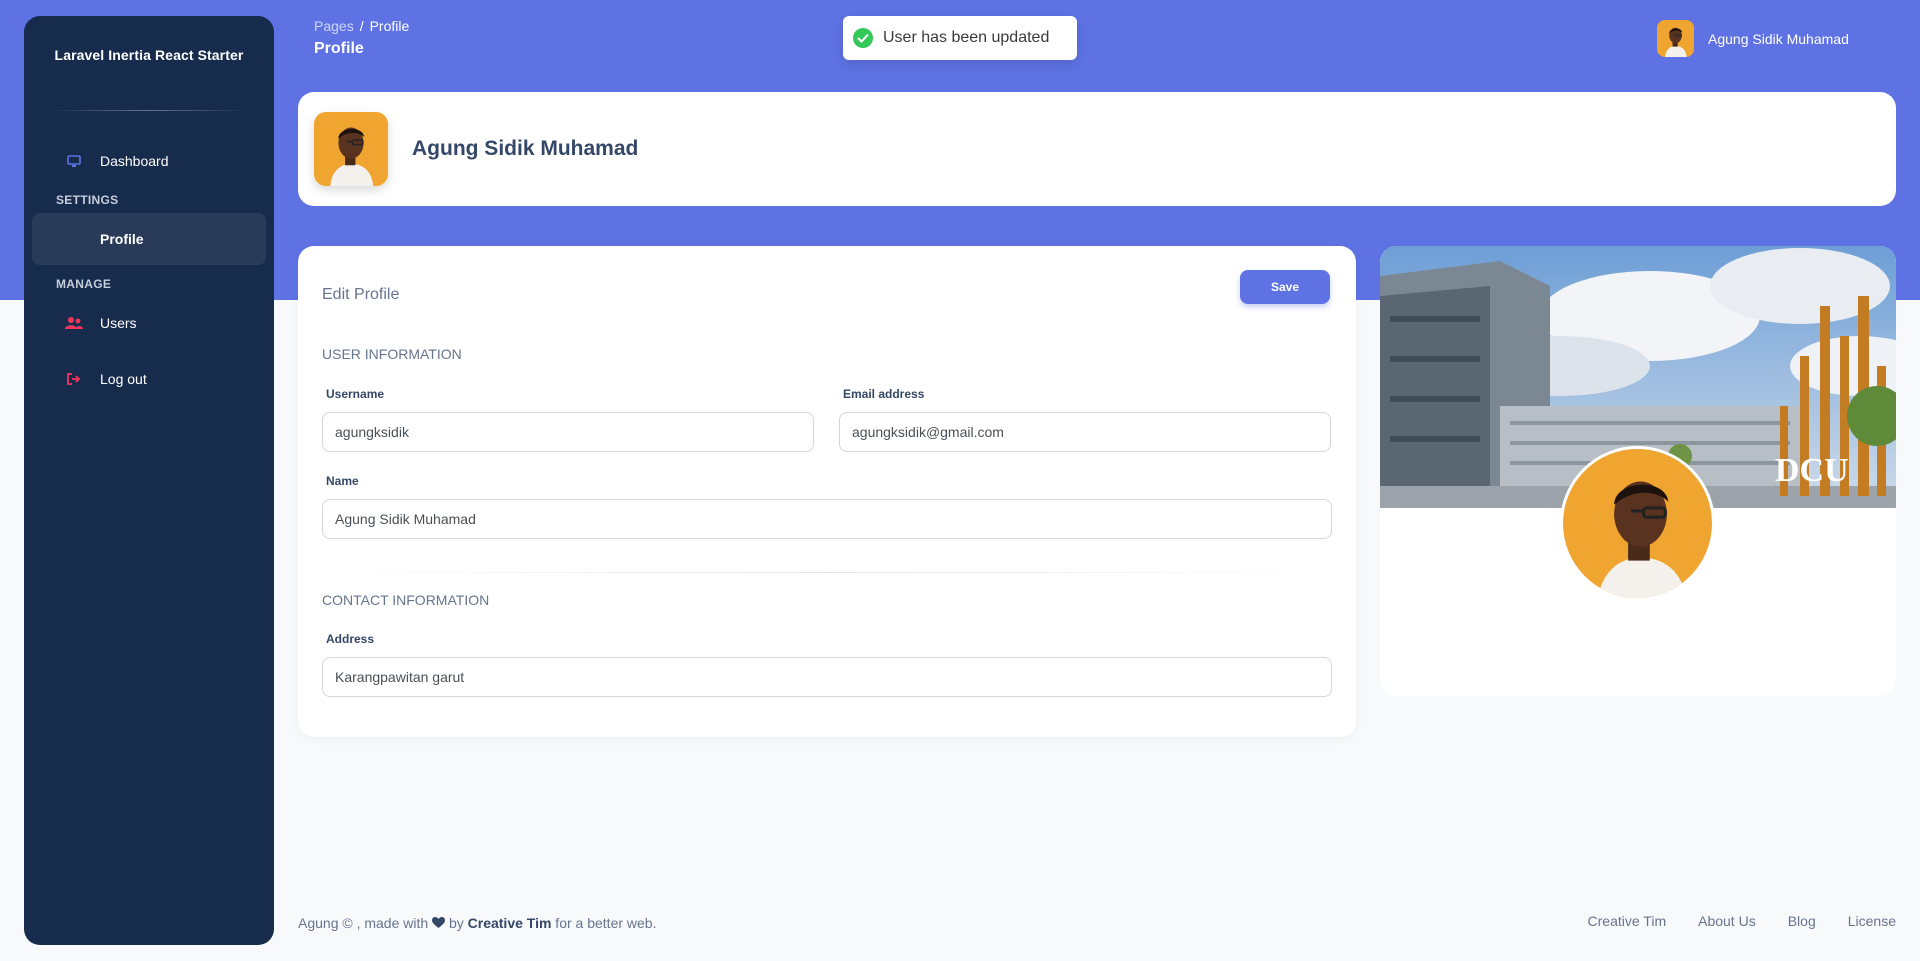 The height and width of the screenshot is (961, 1920). Describe the element at coordinates (827, 677) in the screenshot. I see `address-field` at that location.